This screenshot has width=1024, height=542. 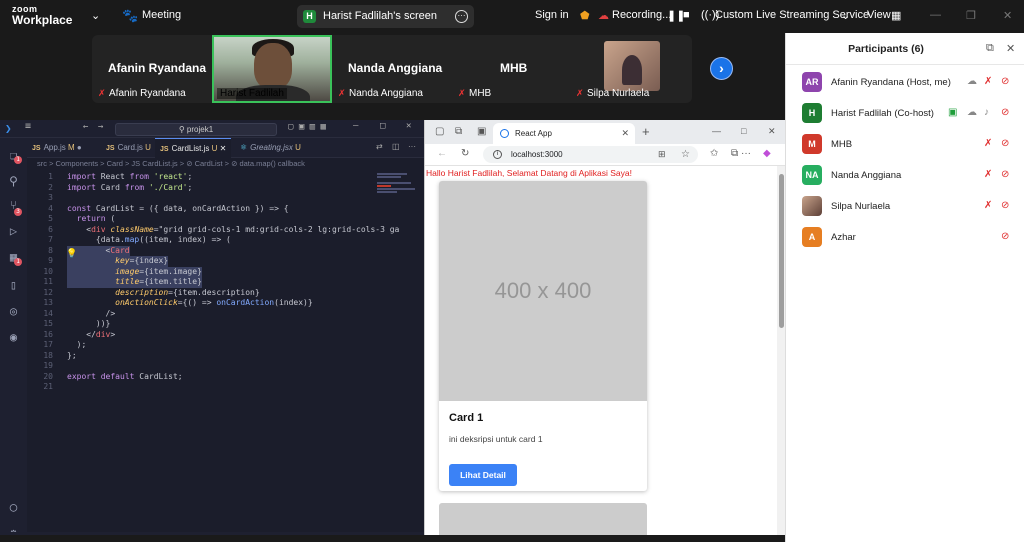 I want to click on close-panel-icon: ✕, so click(x=1010, y=48).